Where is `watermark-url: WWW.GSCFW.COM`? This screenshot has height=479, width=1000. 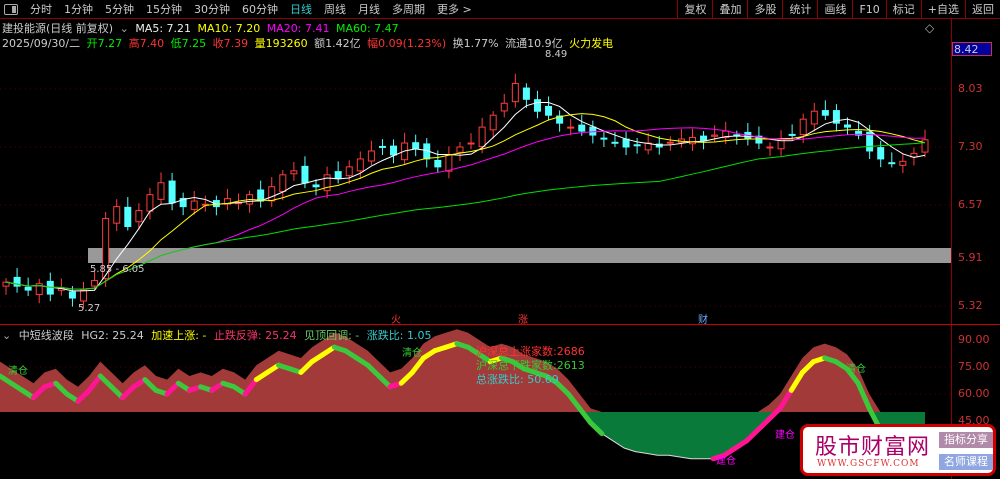 watermark-url: WWW.GSCFW.COM is located at coordinates (868, 464).